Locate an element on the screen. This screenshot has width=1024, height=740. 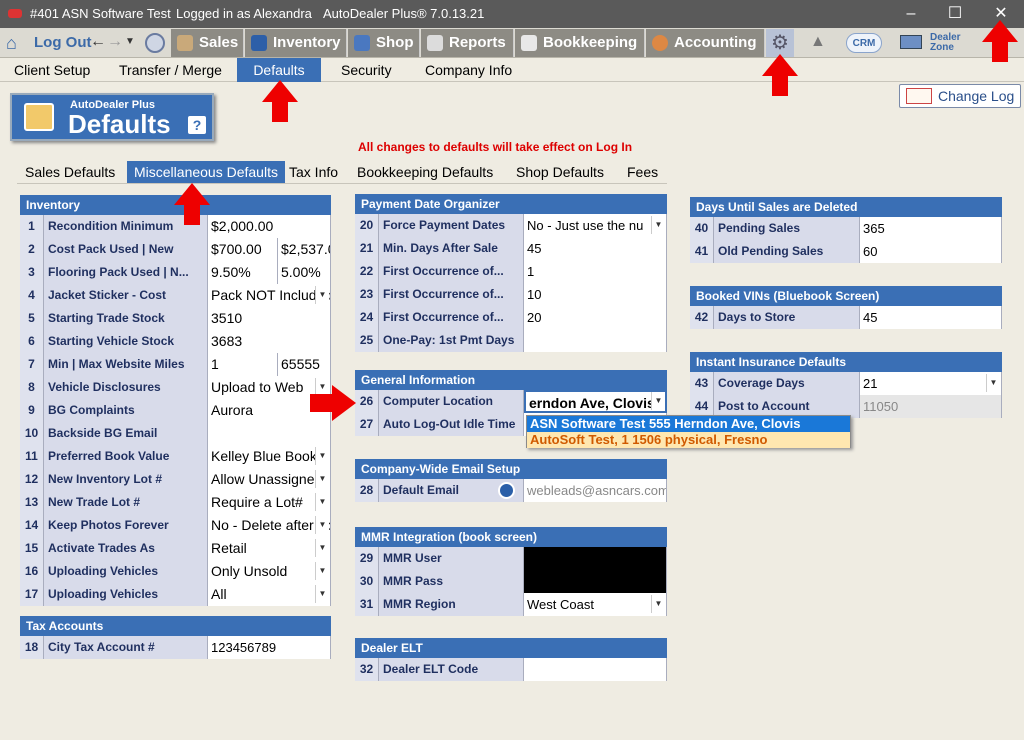
subnav-security: Security is located at coordinates (366, 70).